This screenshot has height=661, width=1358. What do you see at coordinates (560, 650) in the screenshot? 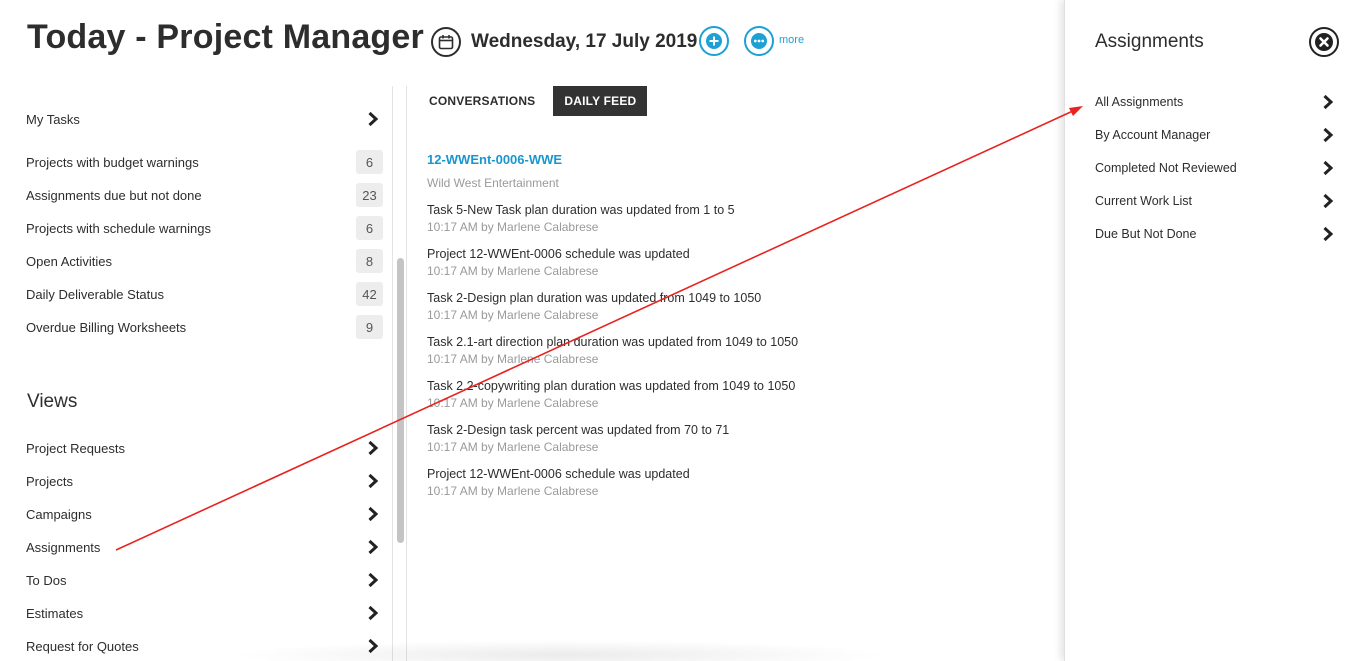
I see `bottom-shadow` at bounding box center [560, 650].